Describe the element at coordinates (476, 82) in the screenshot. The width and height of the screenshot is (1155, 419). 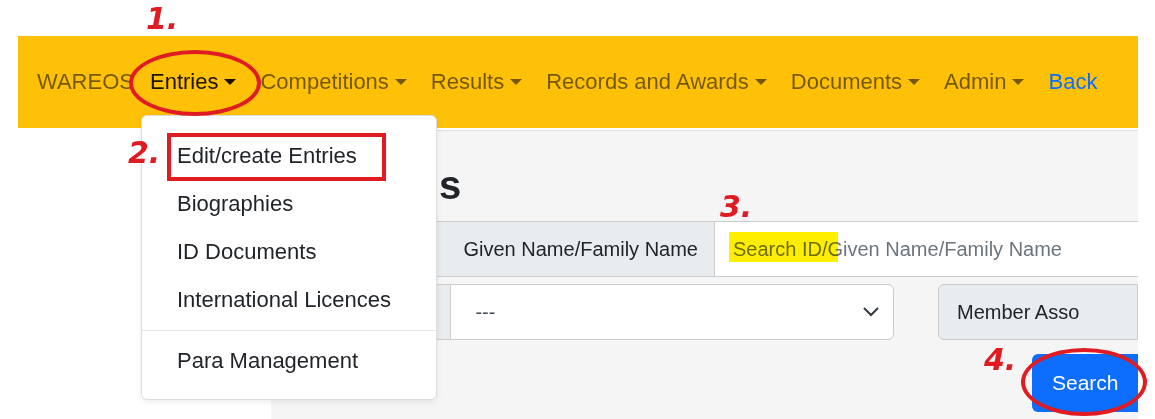
I see `nav-menu: Results` at that location.